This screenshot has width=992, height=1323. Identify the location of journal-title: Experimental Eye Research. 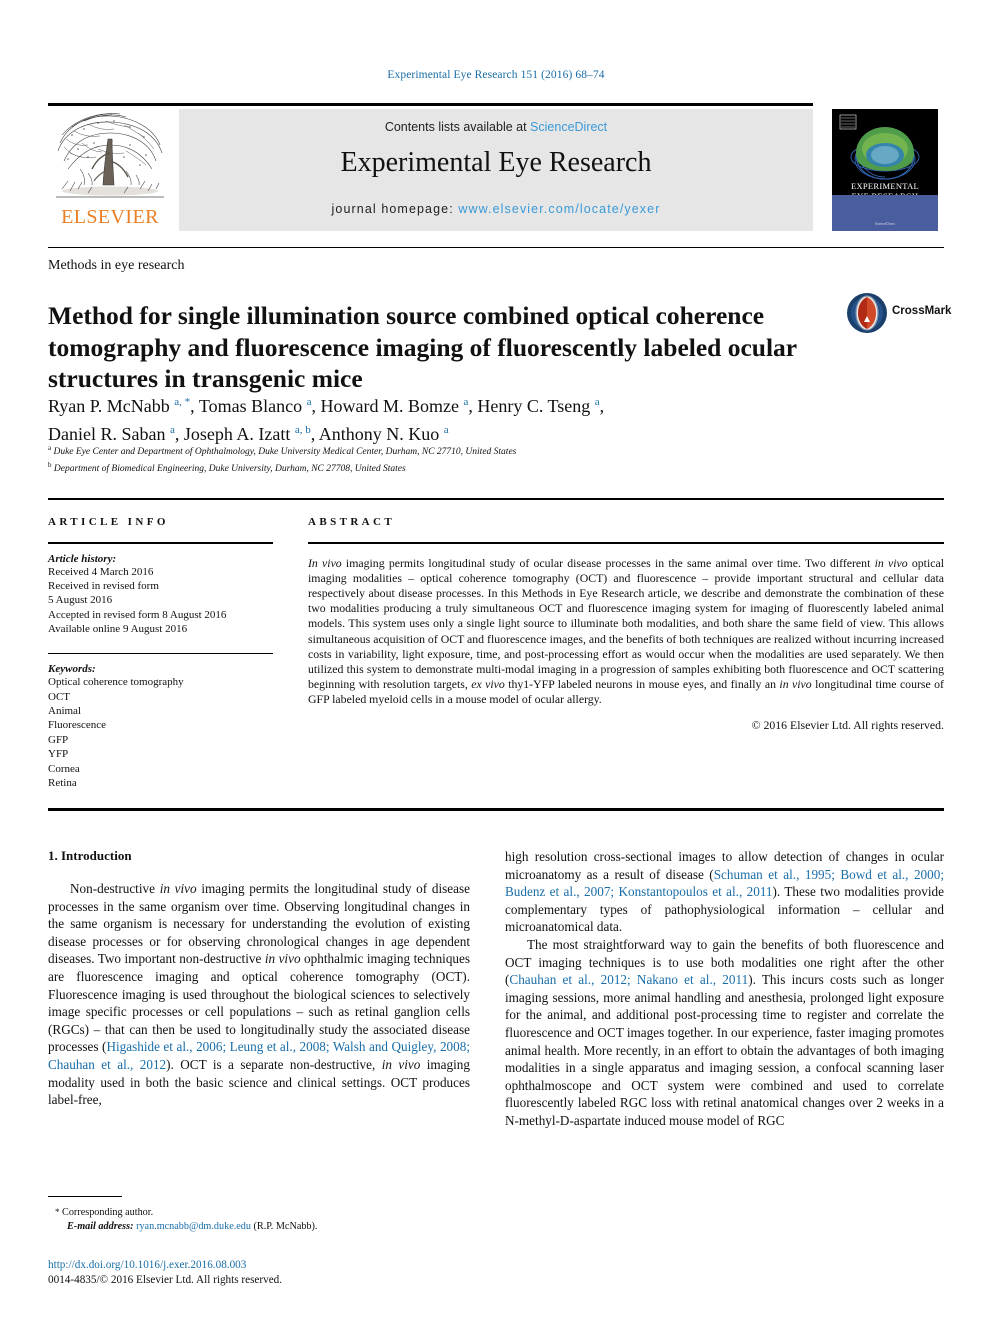
(496, 162).